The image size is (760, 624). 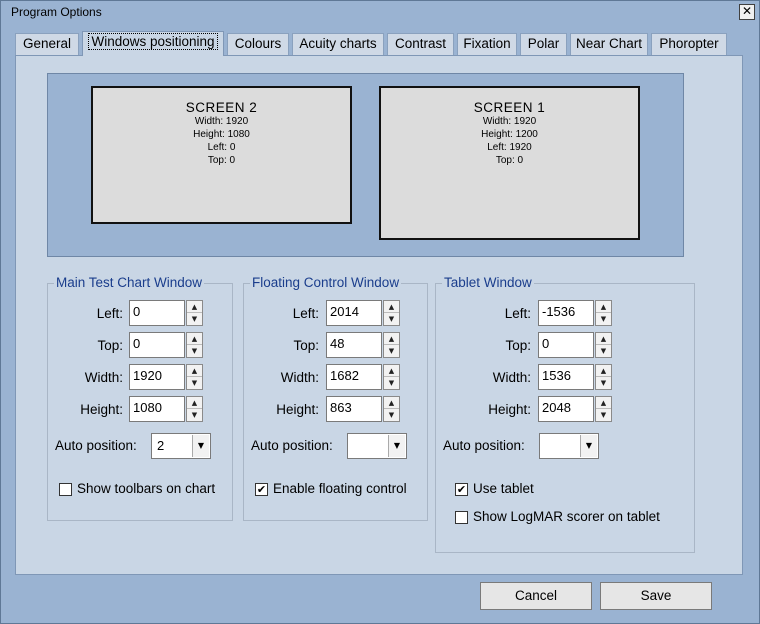 I want to click on group-title: Tablet Window, so click(x=488, y=282).